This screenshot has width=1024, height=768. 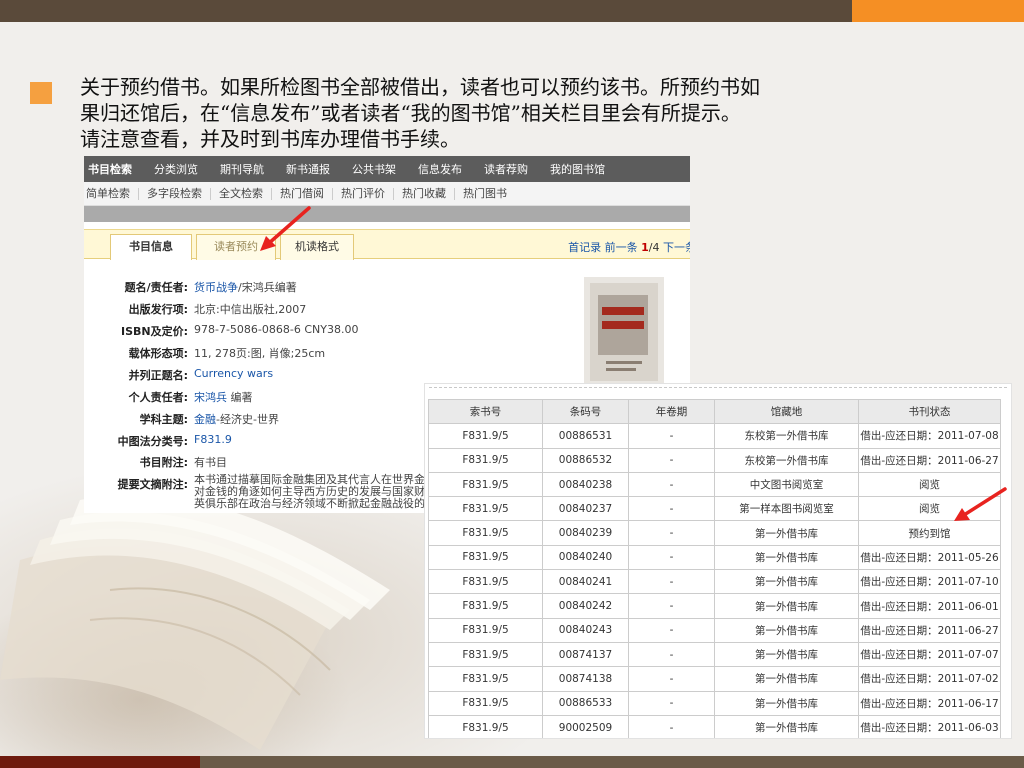 I want to click on nav-item-recommend: 读者荐购, so click(x=506, y=169).